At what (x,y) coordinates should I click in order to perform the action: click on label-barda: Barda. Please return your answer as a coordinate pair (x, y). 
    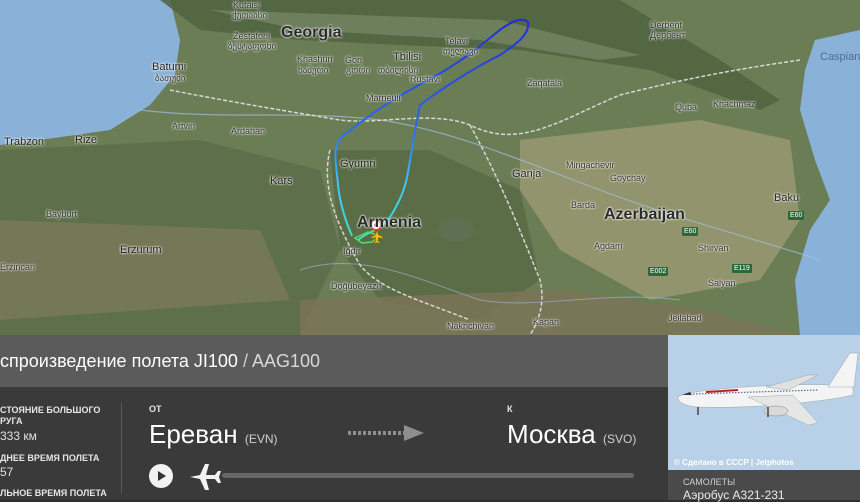
    Looking at the image, I should click on (583, 205).